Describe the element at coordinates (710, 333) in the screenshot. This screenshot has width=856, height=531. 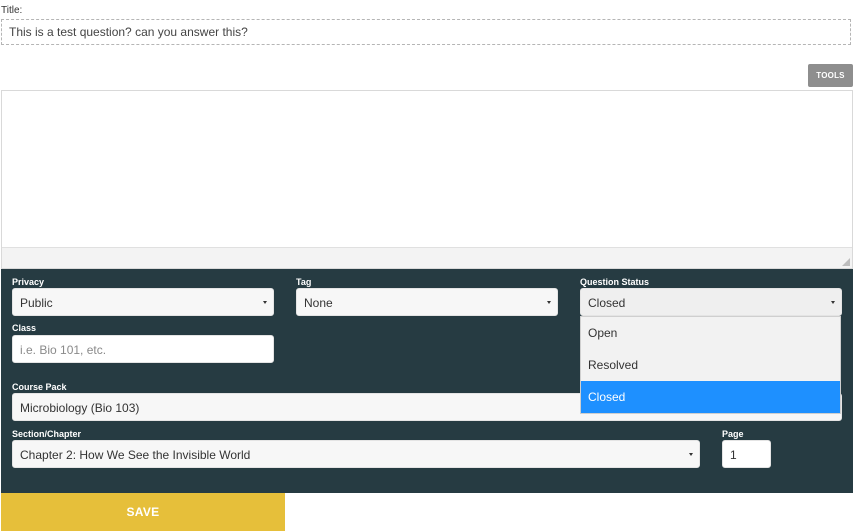
I see `status-option-open: Open` at that location.